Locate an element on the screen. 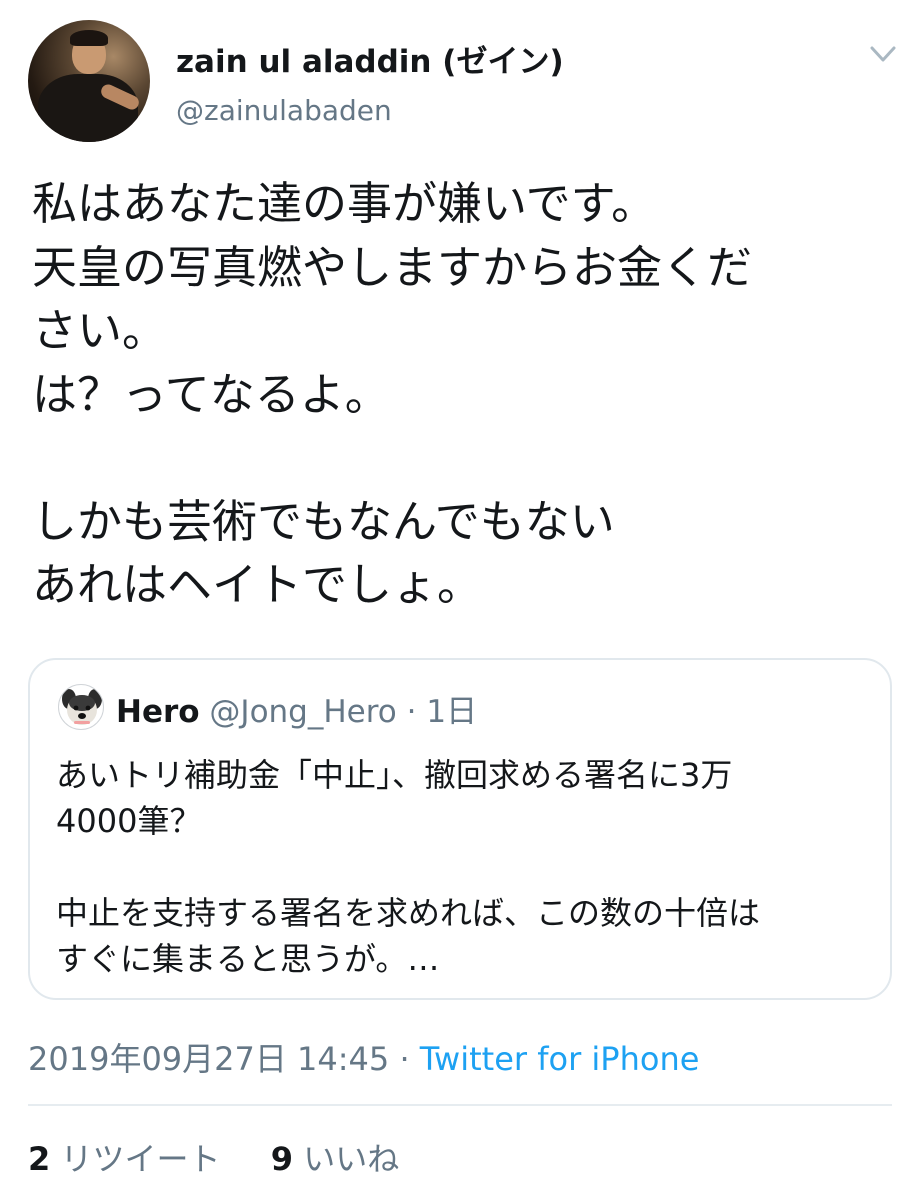 The width and height of the screenshot is (921, 1200). like-label: いいね is located at coordinates (351, 1159).